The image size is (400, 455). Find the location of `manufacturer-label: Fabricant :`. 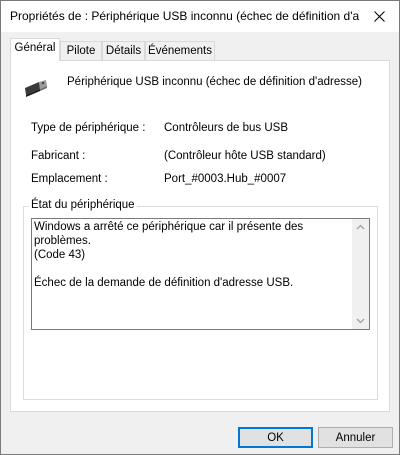

manufacturer-label: Fabricant : is located at coordinates (58, 156).